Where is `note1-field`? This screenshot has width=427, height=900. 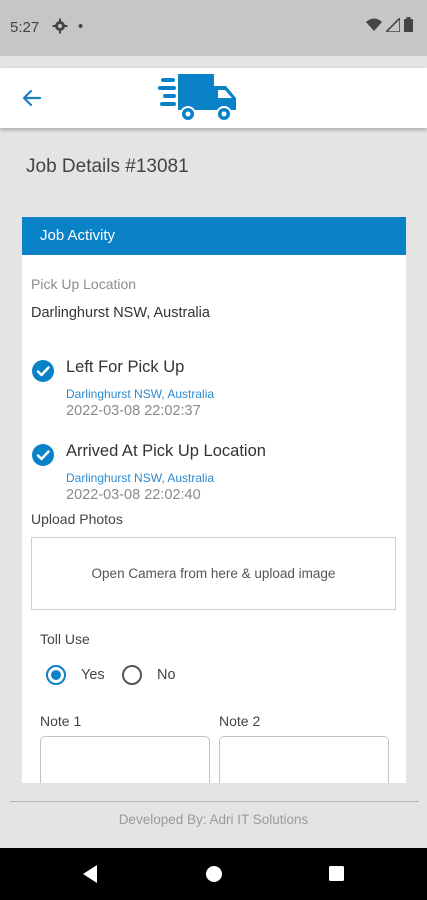 note1-field is located at coordinates (125, 759).